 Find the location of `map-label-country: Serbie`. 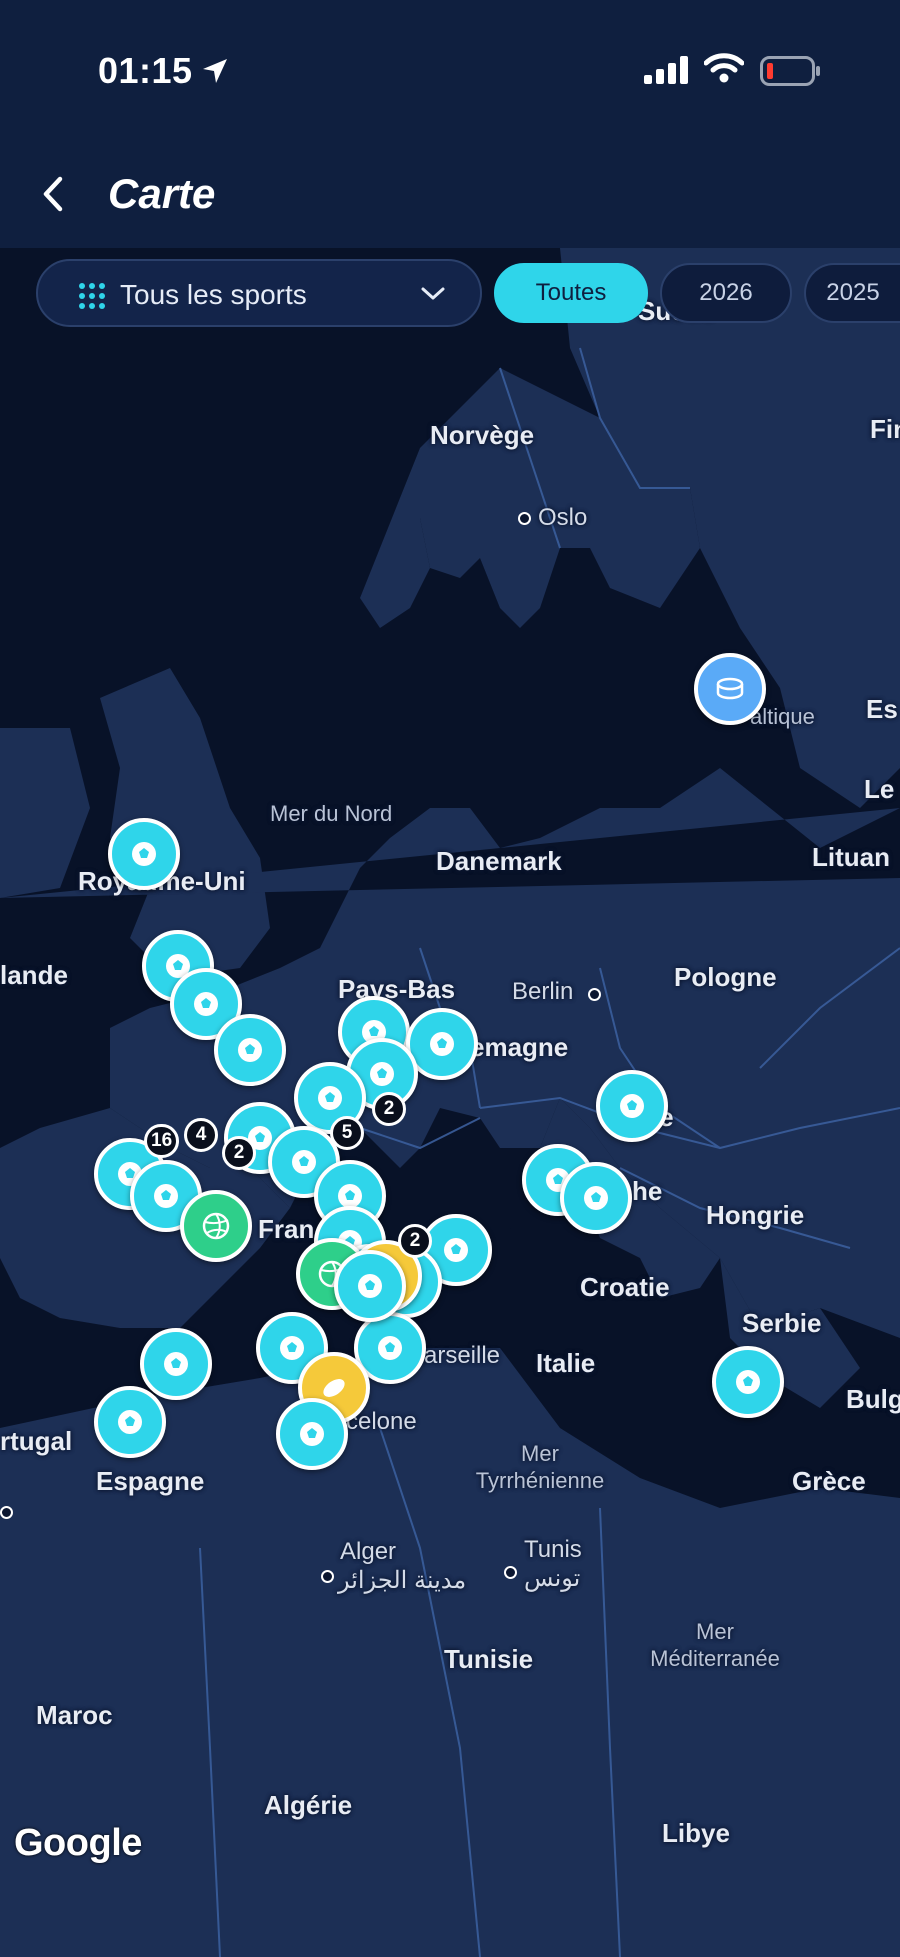

map-label-country: Serbie is located at coordinates (782, 1323).